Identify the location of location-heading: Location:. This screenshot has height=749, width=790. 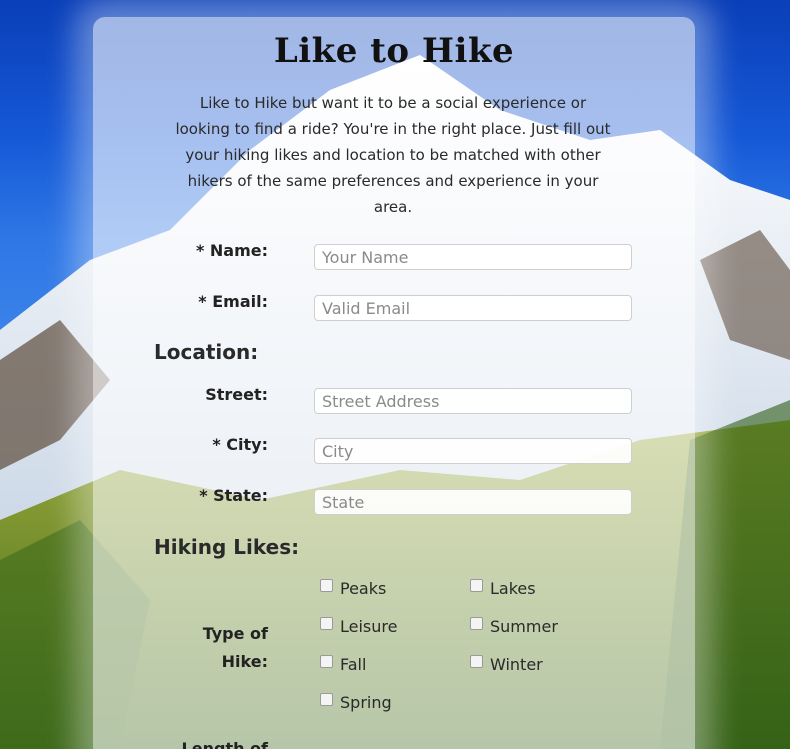
(206, 352).